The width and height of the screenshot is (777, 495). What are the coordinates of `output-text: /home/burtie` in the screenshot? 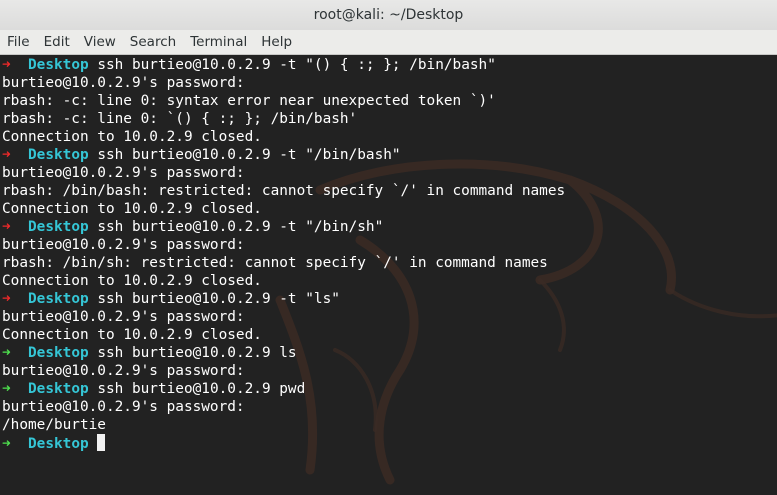 It's located at (54, 425).